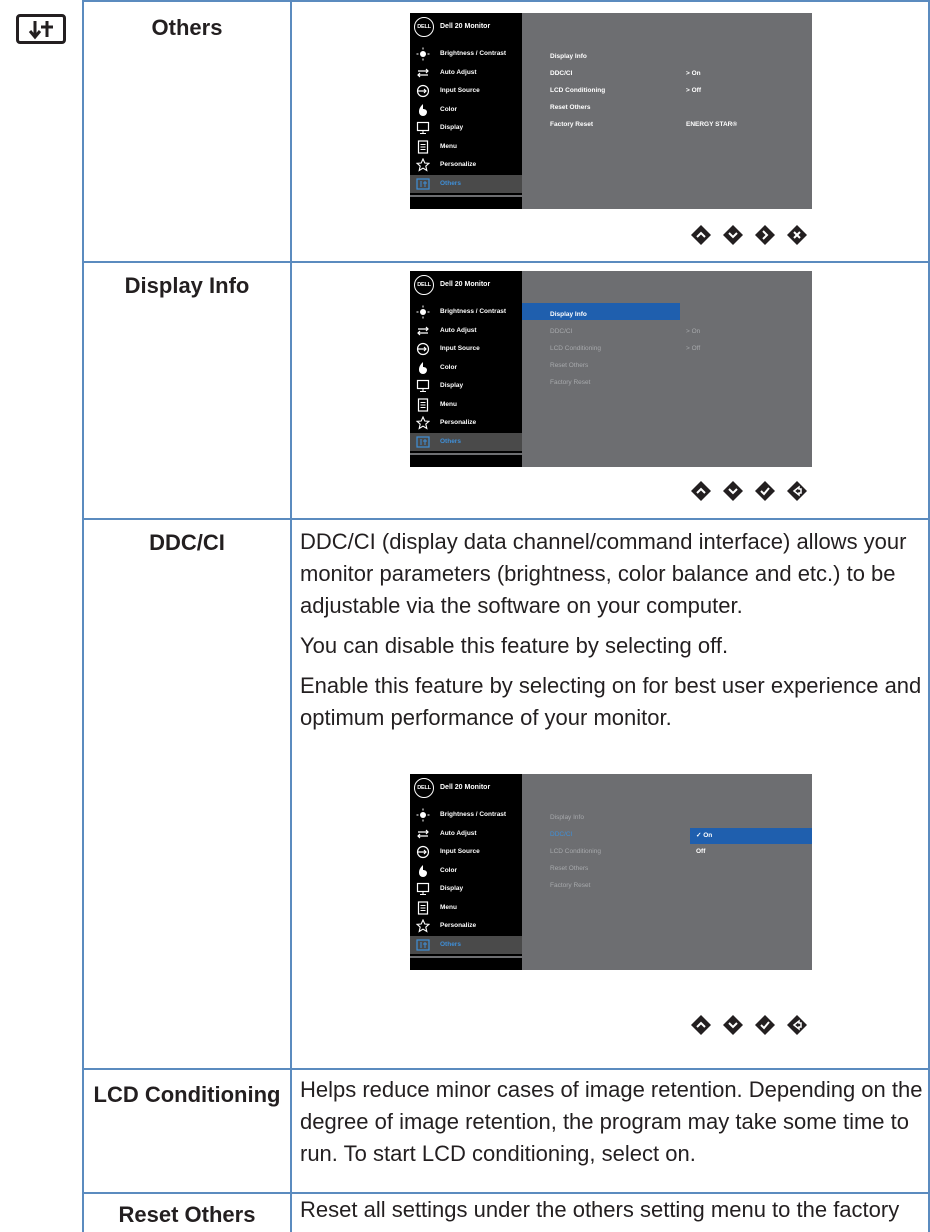 This screenshot has height=1232, width=930. What do you see at coordinates (423, 109) in the screenshot?
I see `color-icon` at bounding box center [423, 109].